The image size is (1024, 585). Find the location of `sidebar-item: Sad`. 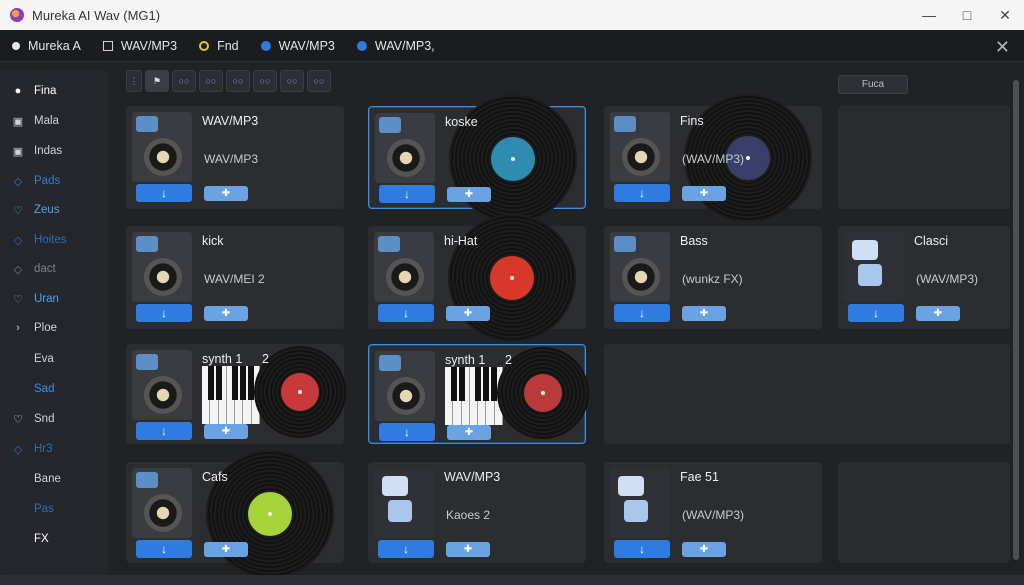

sidebar-item: Sad is located at coordinates (54, 389).